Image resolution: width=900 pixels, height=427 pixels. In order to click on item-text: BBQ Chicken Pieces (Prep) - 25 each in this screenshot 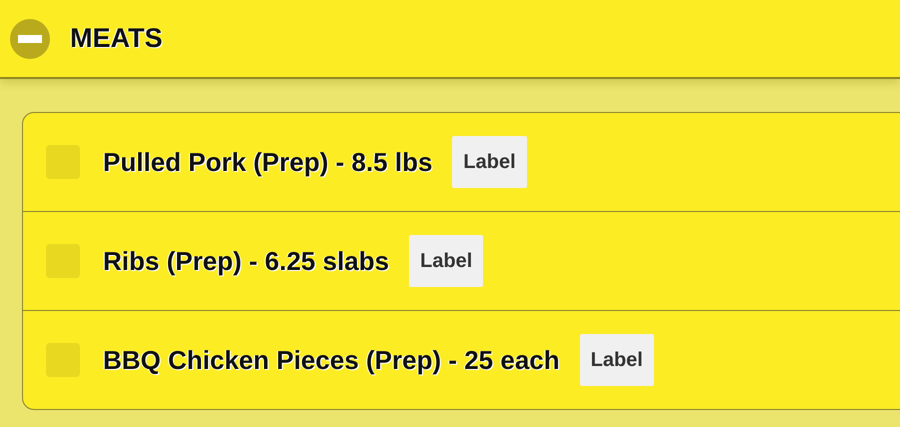, I will do `click(331, 360)`.